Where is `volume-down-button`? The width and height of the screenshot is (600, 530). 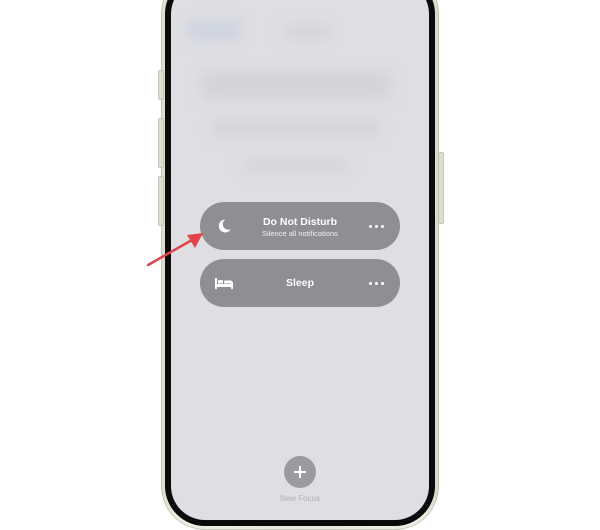
volume-down-button is located at coordinates (161, 201).